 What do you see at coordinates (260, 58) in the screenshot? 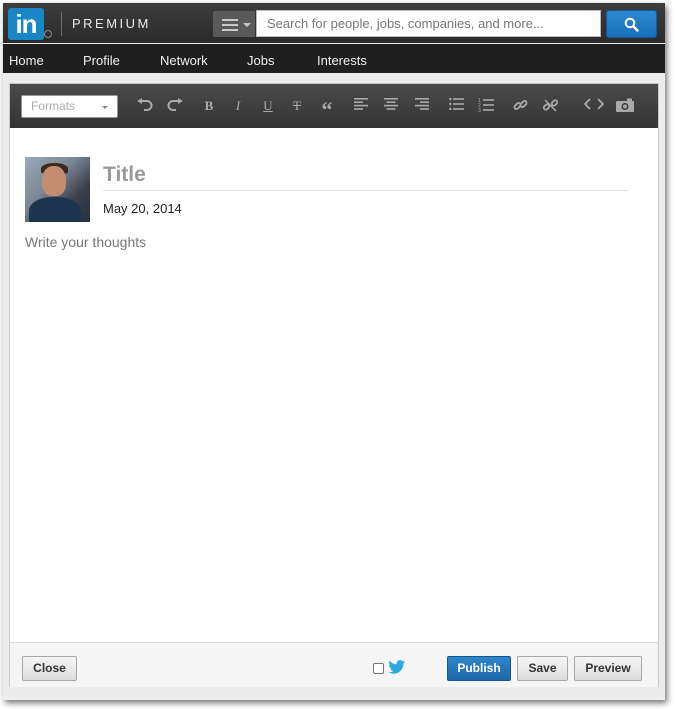
I see `nav-item-jobs: Jobs` at bounding box center [260, 58].